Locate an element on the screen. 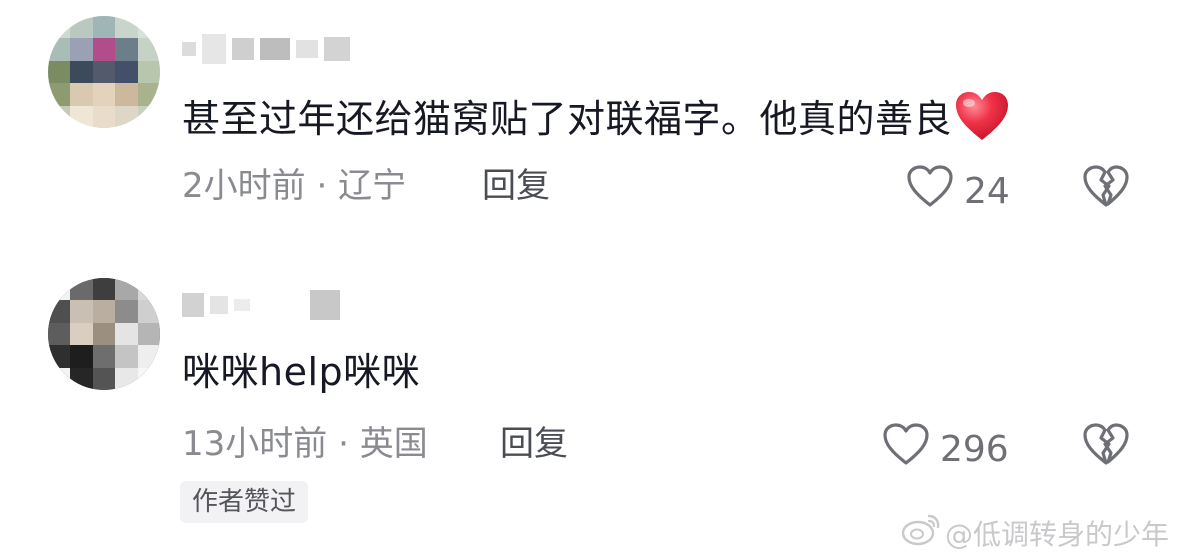 Image resolution: width=1179 pixels, height=560 pixels. like-button: 296 is located at coordinates (945, 449).